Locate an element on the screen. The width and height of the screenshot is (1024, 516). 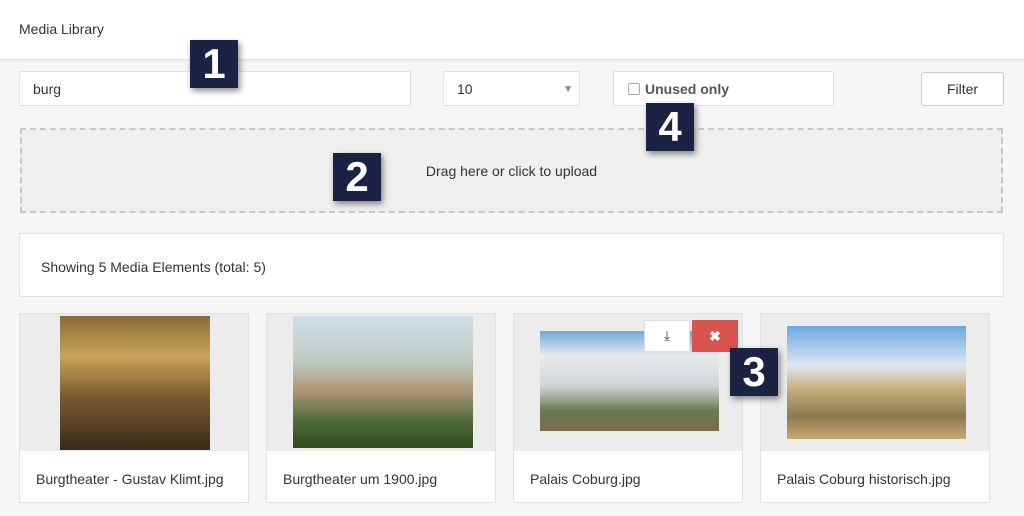
unused-only-checkbox: Unused only is located at coordinates (723, 88).